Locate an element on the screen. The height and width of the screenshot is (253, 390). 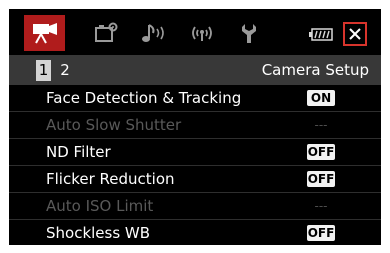
menu-item-label: Auto ISO Limit is located at coordinates (100, 206).